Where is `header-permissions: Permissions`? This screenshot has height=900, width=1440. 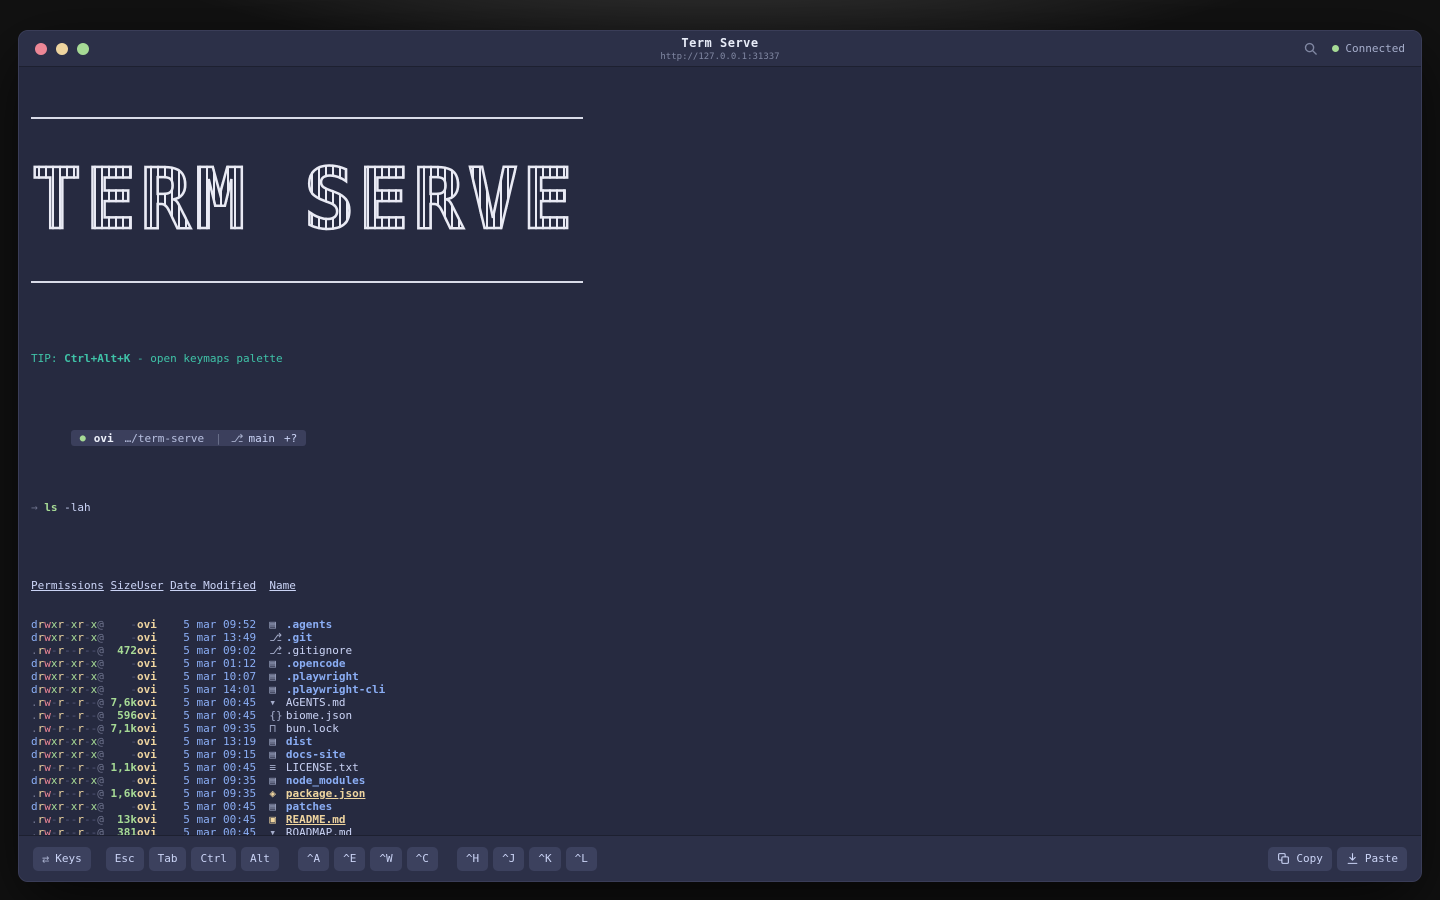 header-permissions: Permissions is located at coordinates (67, 585).